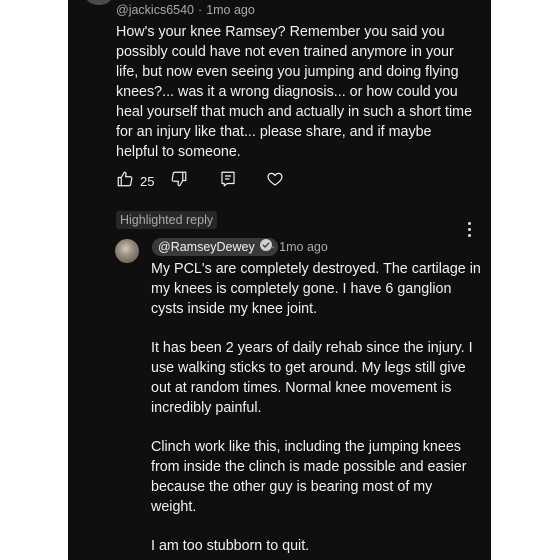 The image size is (560, 560). I want to click on reply-author-chip: @RamseyDewey, so click(215, 247).